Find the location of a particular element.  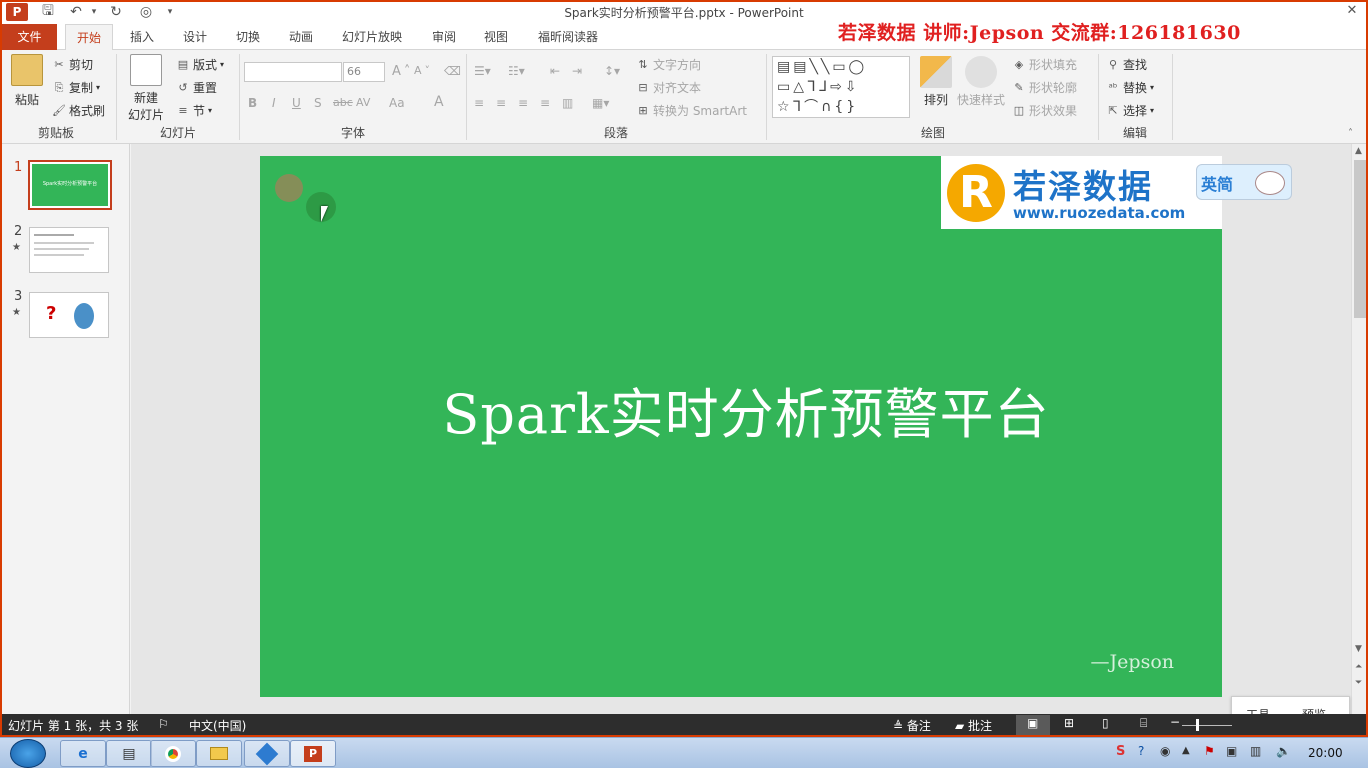

line-spacing-icon: ↕▾ is located at coordinates (612, 71).